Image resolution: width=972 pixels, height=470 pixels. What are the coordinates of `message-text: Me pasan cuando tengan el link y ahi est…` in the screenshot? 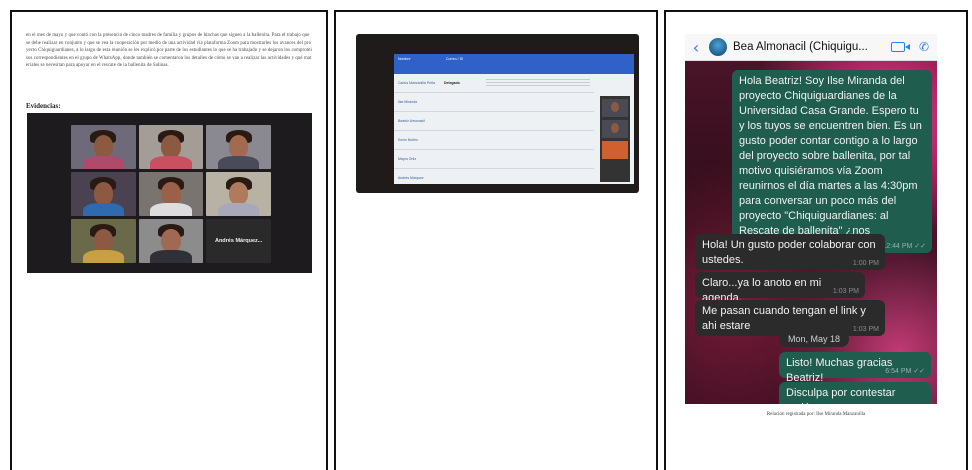 It's located at (784, 318).